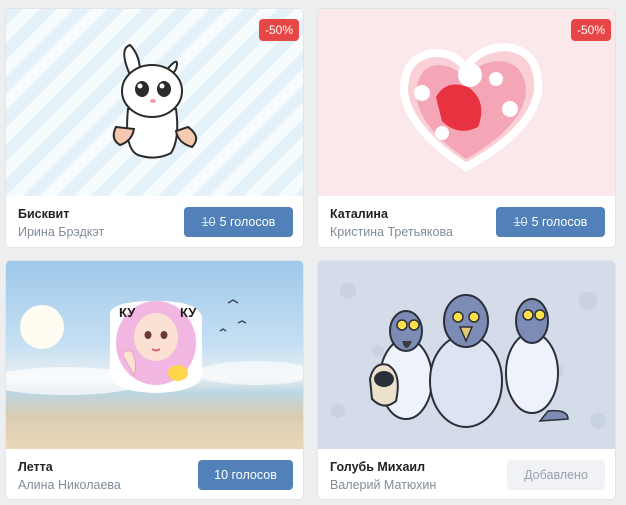 The height and width of the screenshot is (505, 626). What do you see at coordinates (69, 485) in the screenshot?
I see `pack-author: Алина Николаева` at bounding box center [69, 485].